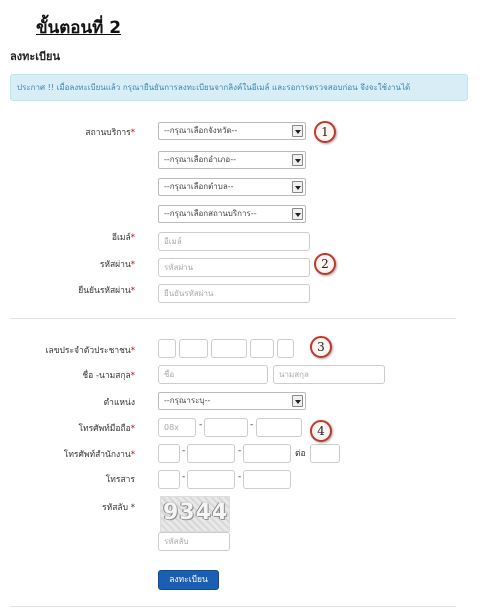 This screenshot has height=612, width=482. Describe the element at coordinates (106, 291) in the screenshot. I see `confirm-password-label: ยืนยันรหัสผ่าน*` at that location.